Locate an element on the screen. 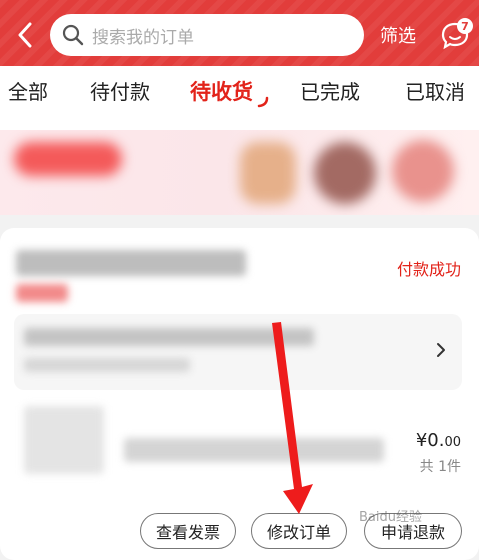  back-button is located at coordinates (25, 35).